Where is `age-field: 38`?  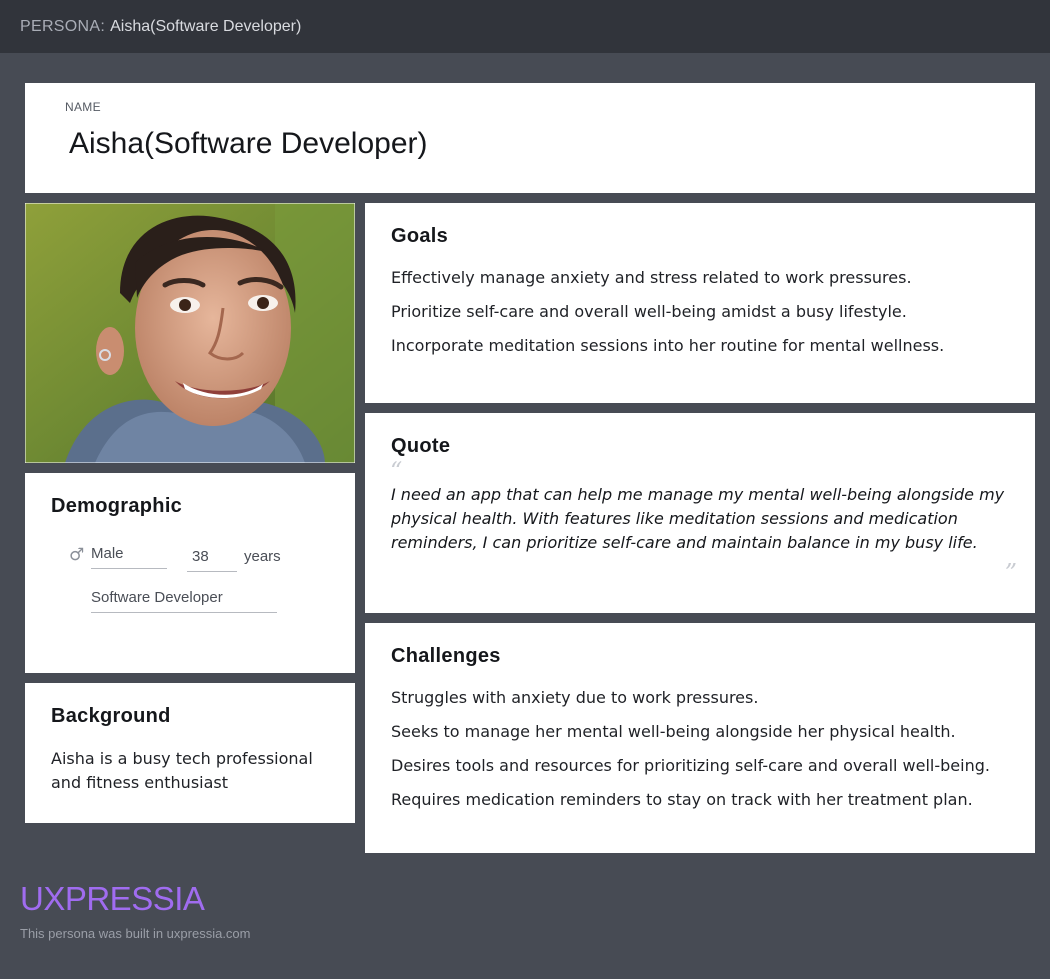
age-field: 38 is located at coordinates (212, 560).